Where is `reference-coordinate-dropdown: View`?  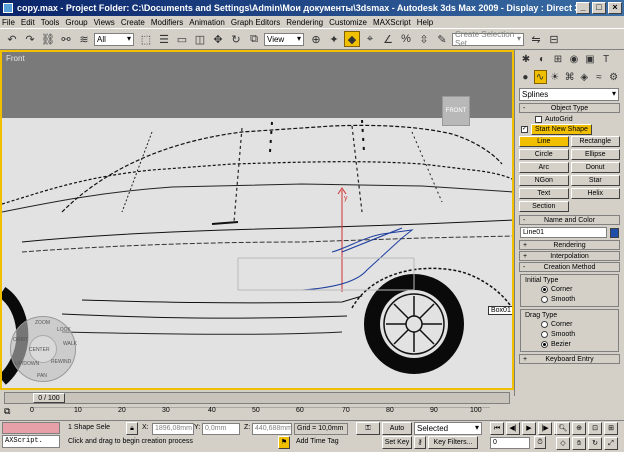
reference-coordinate-dropdown: View is located at coordinates (284, 39).